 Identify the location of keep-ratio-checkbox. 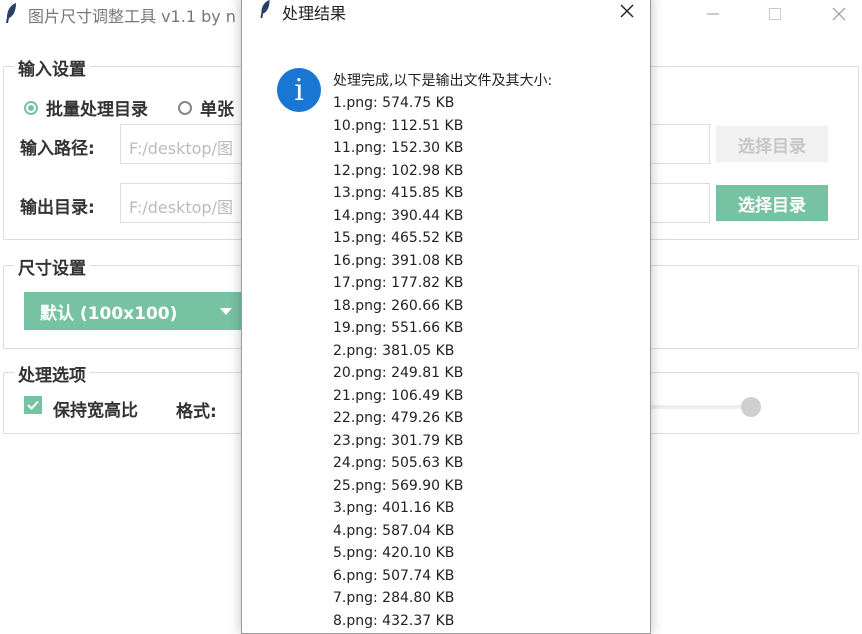
(33, 405).